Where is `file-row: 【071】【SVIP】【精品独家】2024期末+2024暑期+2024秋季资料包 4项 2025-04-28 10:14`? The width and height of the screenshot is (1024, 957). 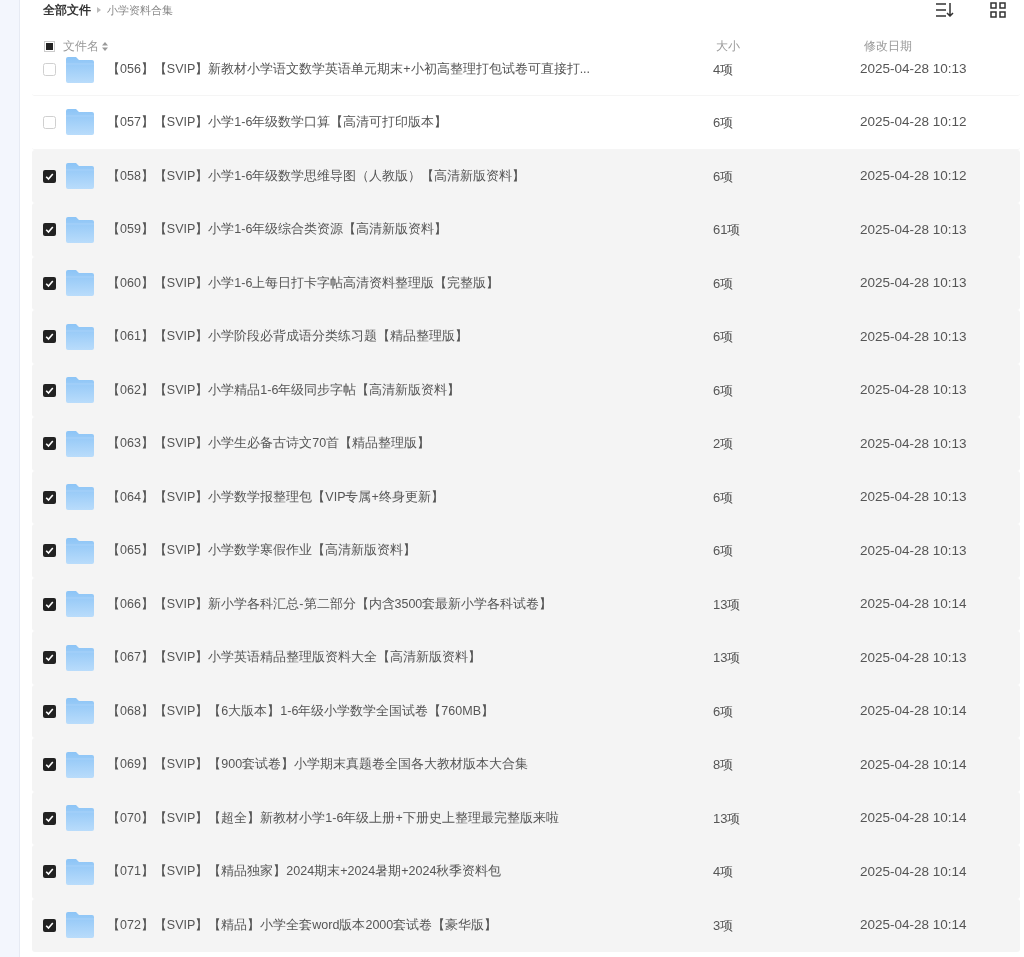
file-row: 【071】【SVIP】【精品独家】2024期末+2024暑期+2024秋季资料包 4项 2025-04-28 10:14 is located at coordinates (526, 872).